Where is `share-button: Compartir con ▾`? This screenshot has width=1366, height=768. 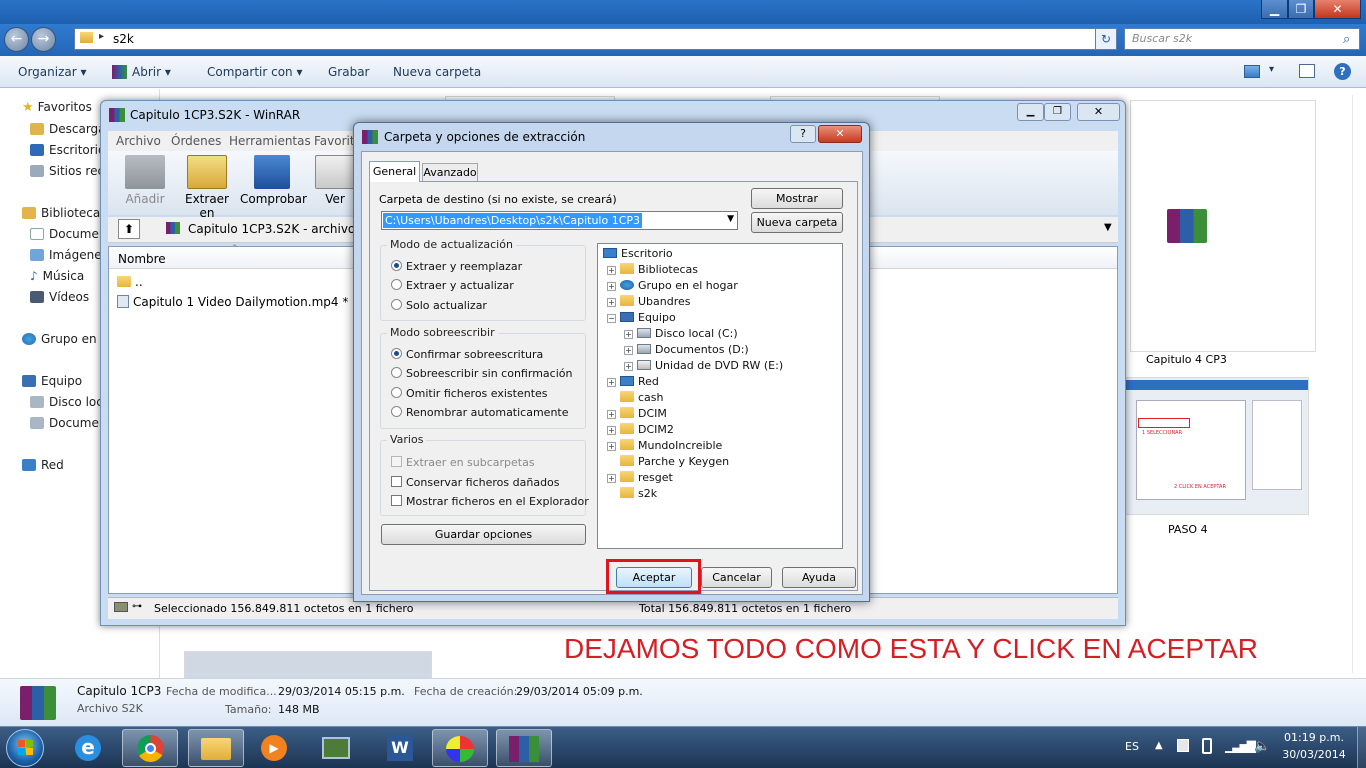
share-button: Compartir con ▾ is located at coordinates (255, 72).